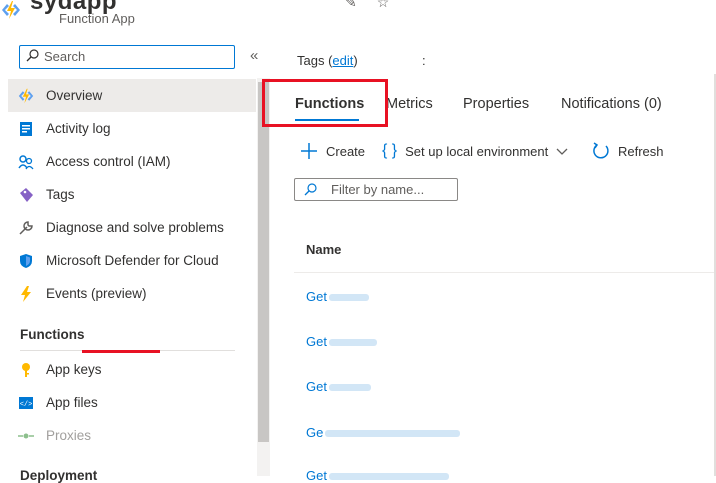 The image size is (716, 483). I want to click on sidebar-item-defender: Microsoft Defender for Cloud, so click(132, 260).